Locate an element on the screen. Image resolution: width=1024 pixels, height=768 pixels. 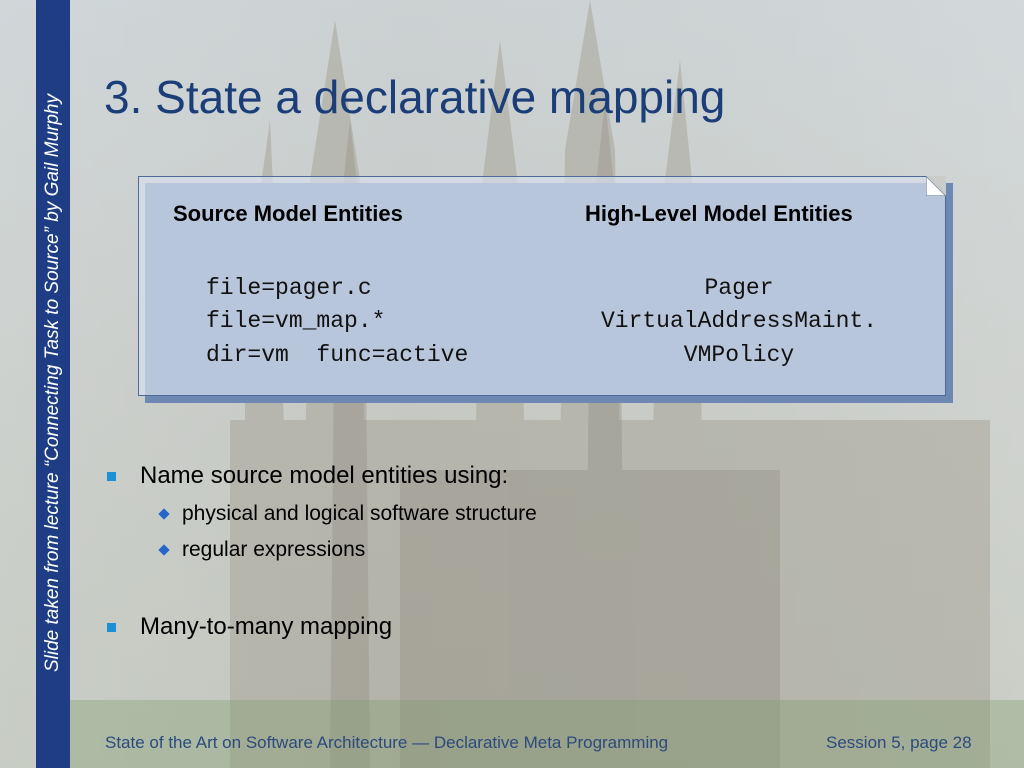
source-entity: dir=vm func=active is located at coordinates (337, 355).